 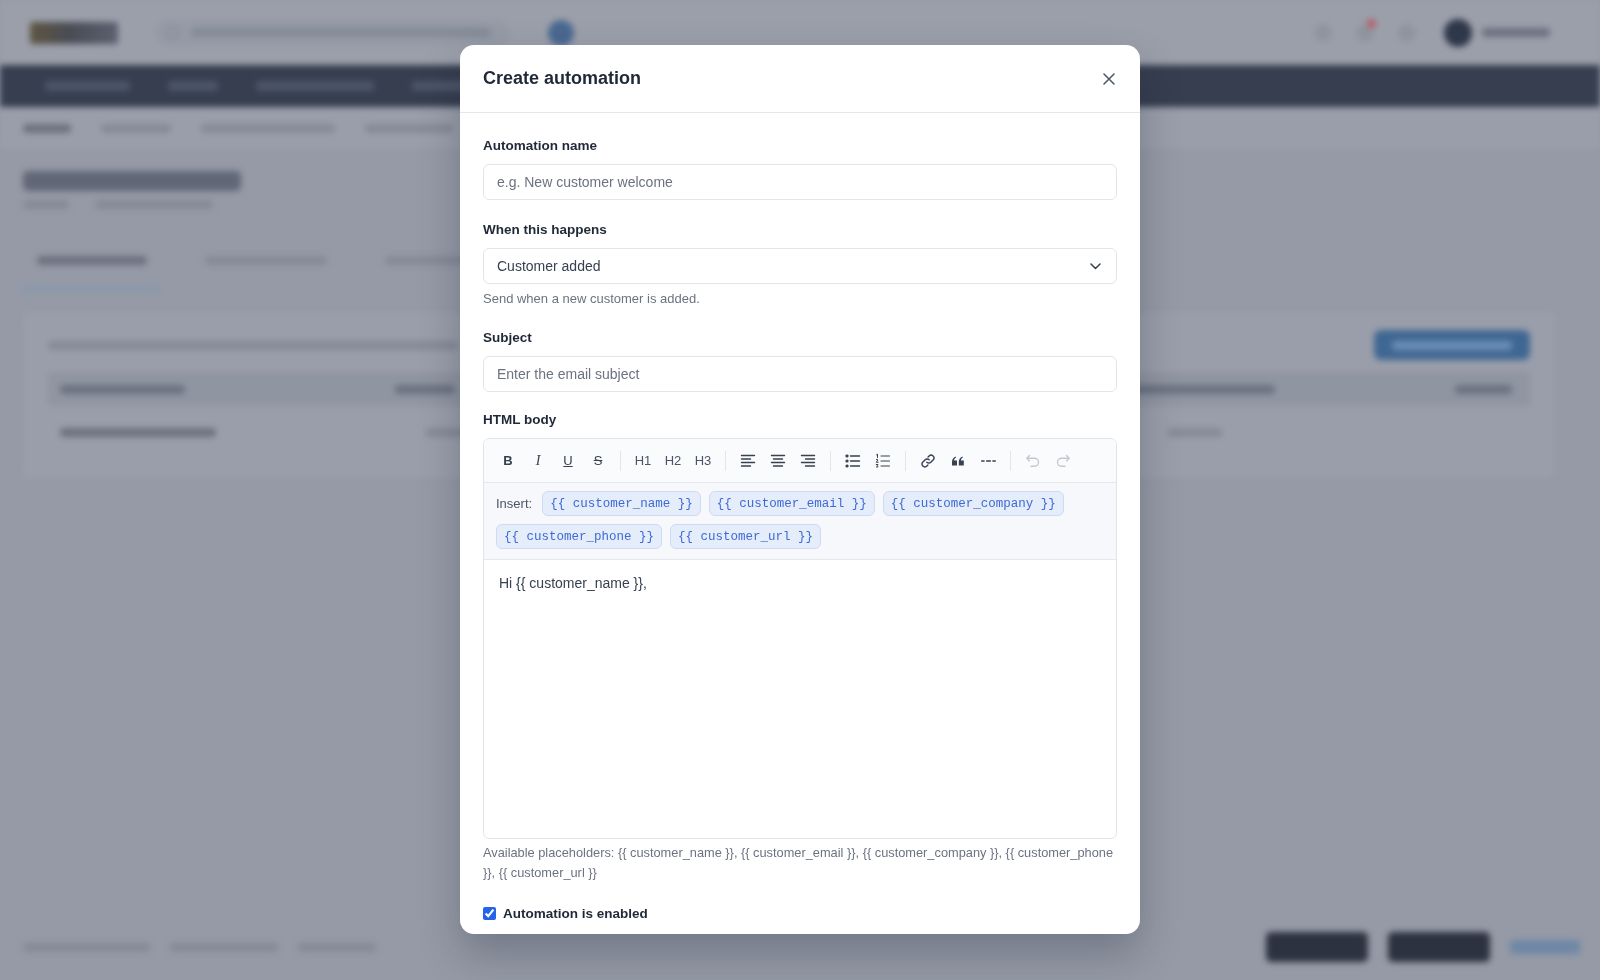 What do you see at coordinates (520, 420) in the screenshot?
I see `field-label: HTML body` at bounding box center [520, 420].